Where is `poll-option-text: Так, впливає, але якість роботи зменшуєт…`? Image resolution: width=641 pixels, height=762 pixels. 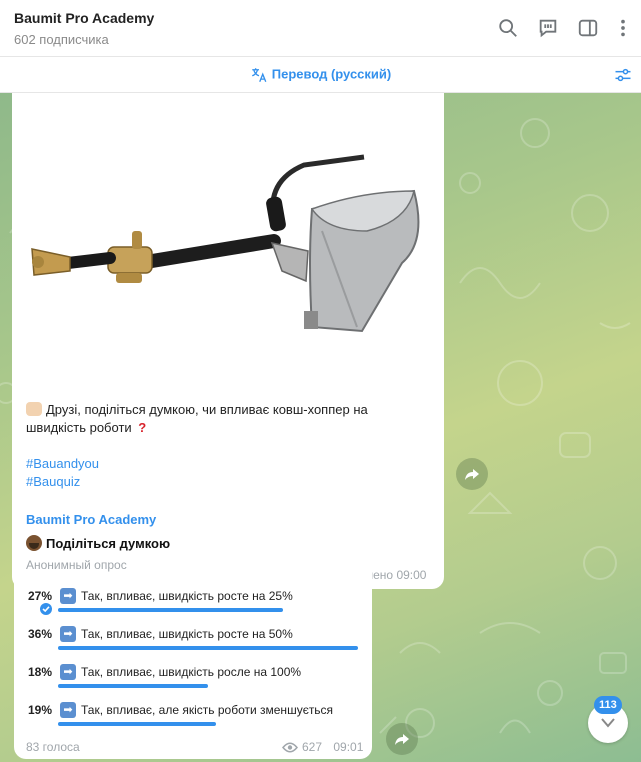
poll-option-text: Так, впливає, але якість роботи зменшуєт… is located at coordinates (207, 710).